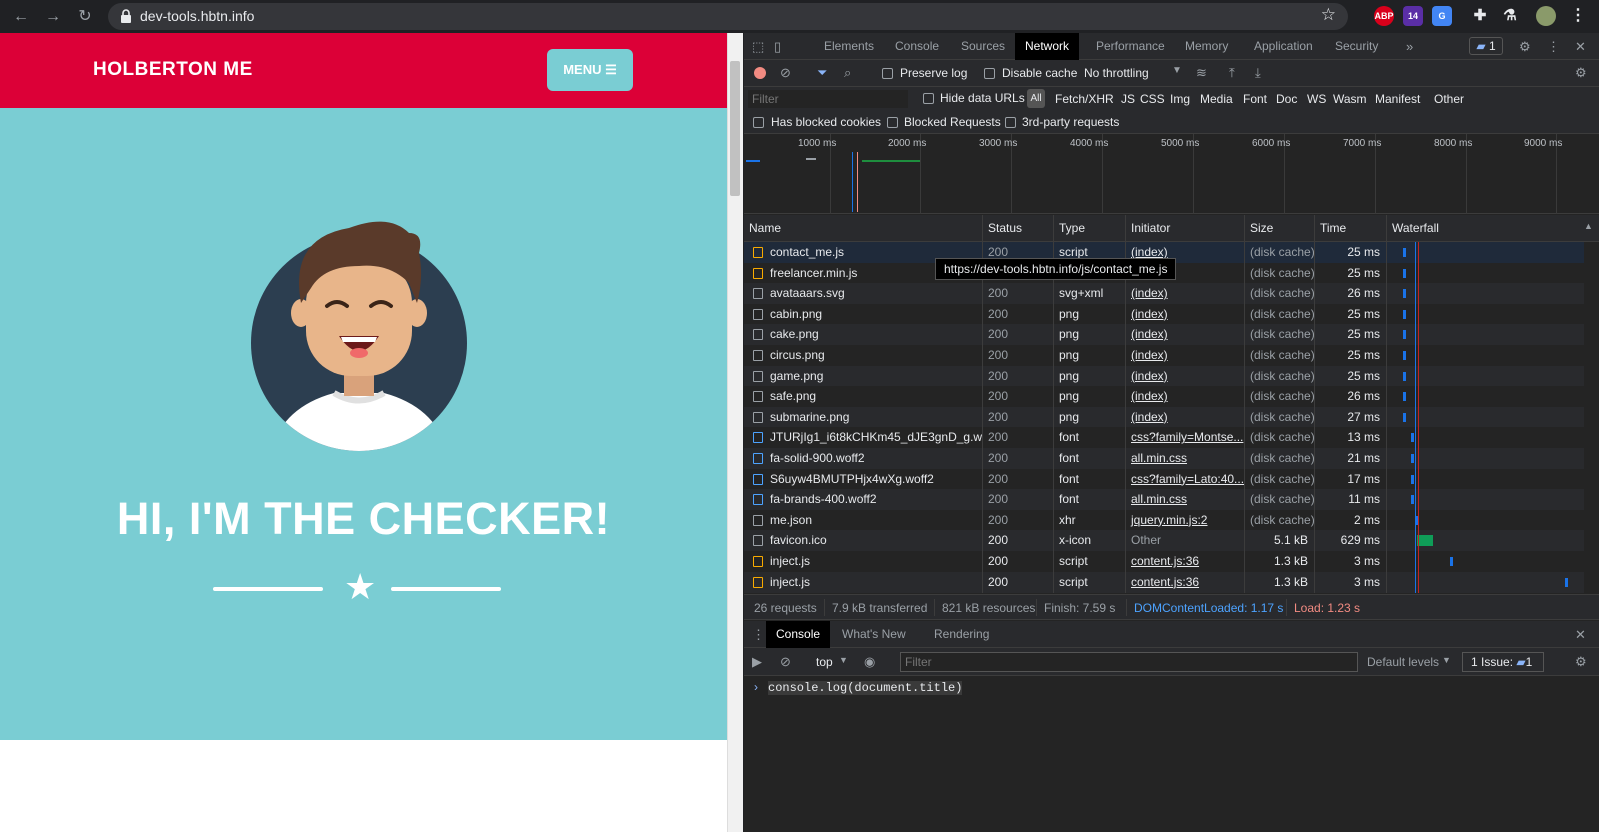 Image resolution: width=1599 pixels, height=832 pixels. What do you see at coordinates (1581, 73) in the screenshot?
I see `network-settings-gear-icon: ⚙` at bounding box center [1581, 73].